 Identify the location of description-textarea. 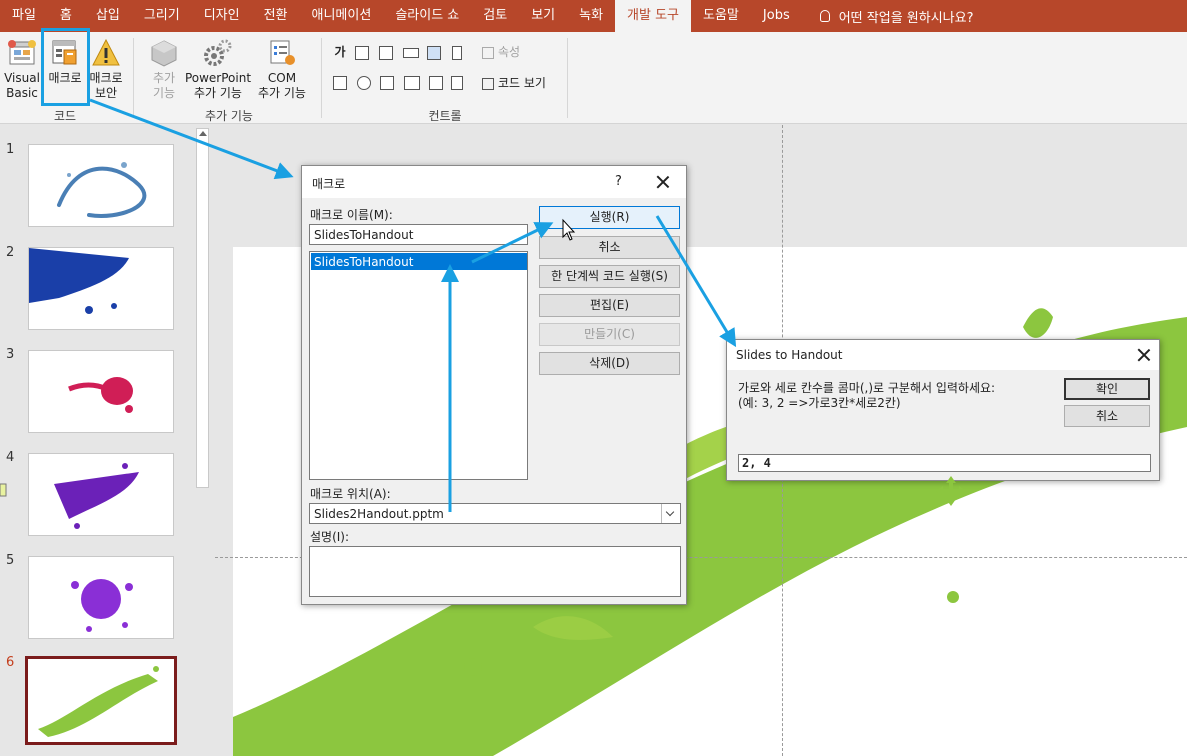
(495, 571).